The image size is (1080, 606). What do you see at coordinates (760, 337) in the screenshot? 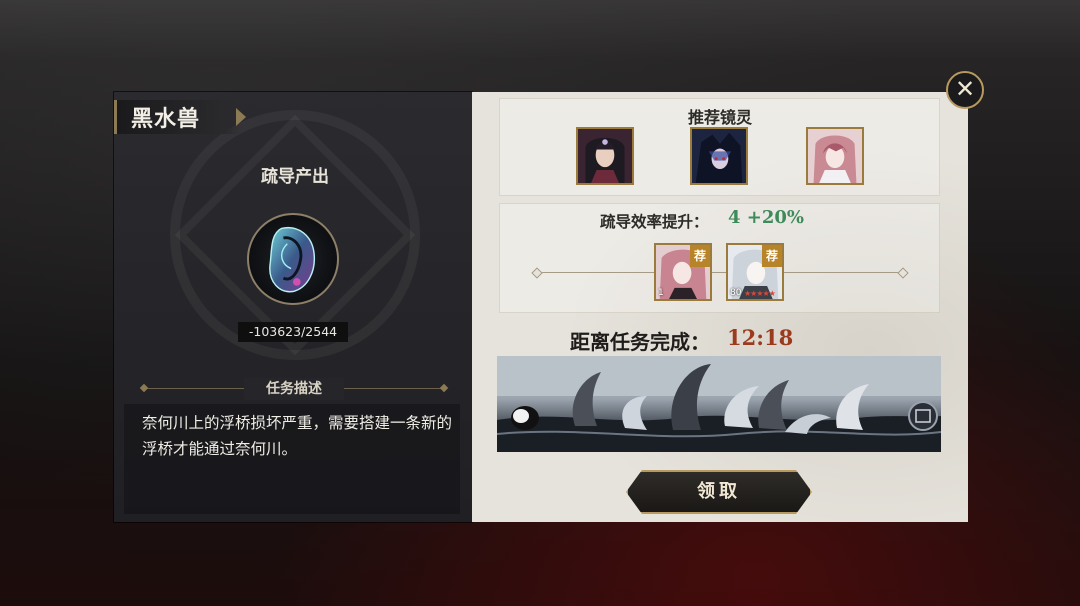
I see `time-remaining: 12:18` at bounding box center [760, 337].